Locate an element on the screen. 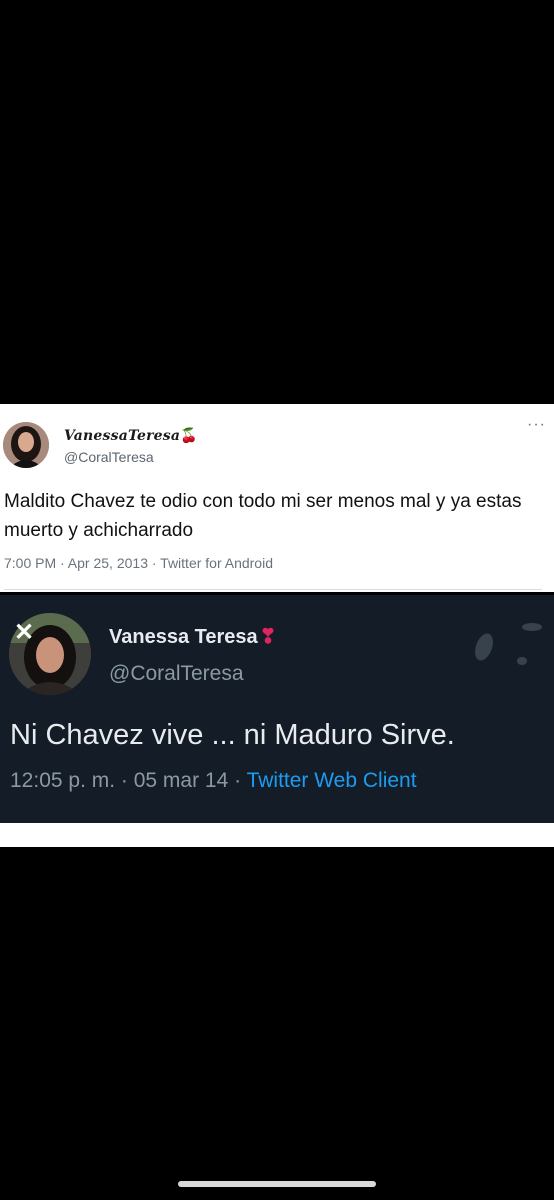 This screenshot has width=554, height=1200. cherry-icon: 🍒 is located at coordinates (189, 436).